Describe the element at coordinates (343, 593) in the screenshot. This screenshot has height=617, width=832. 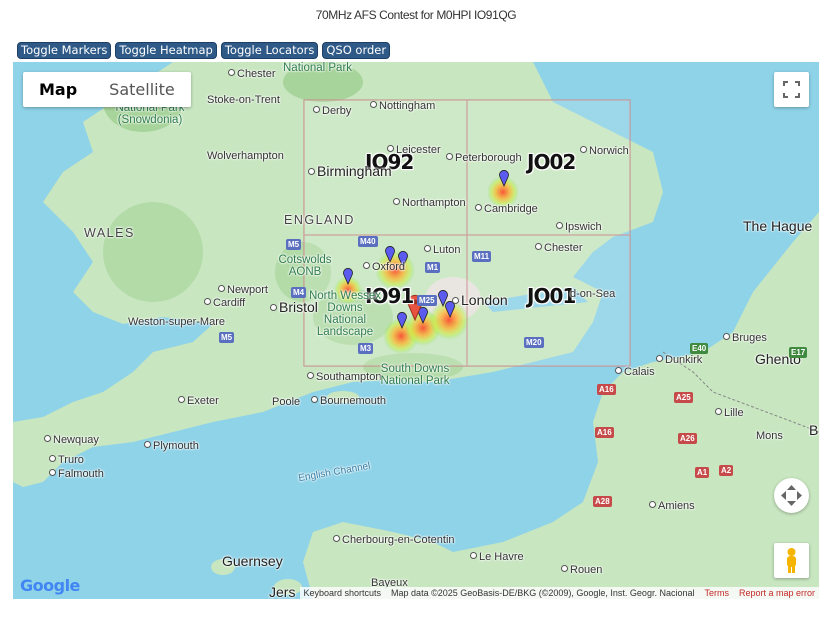
I see `keyboard-shortcuts-link: Keyboard shortcuts` at that location.